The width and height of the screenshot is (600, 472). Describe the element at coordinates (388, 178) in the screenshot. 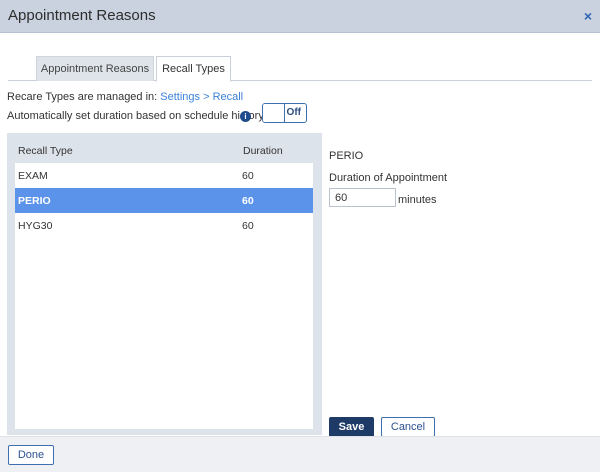

I see `duration-field-label: Duration of Appointment` at that location.